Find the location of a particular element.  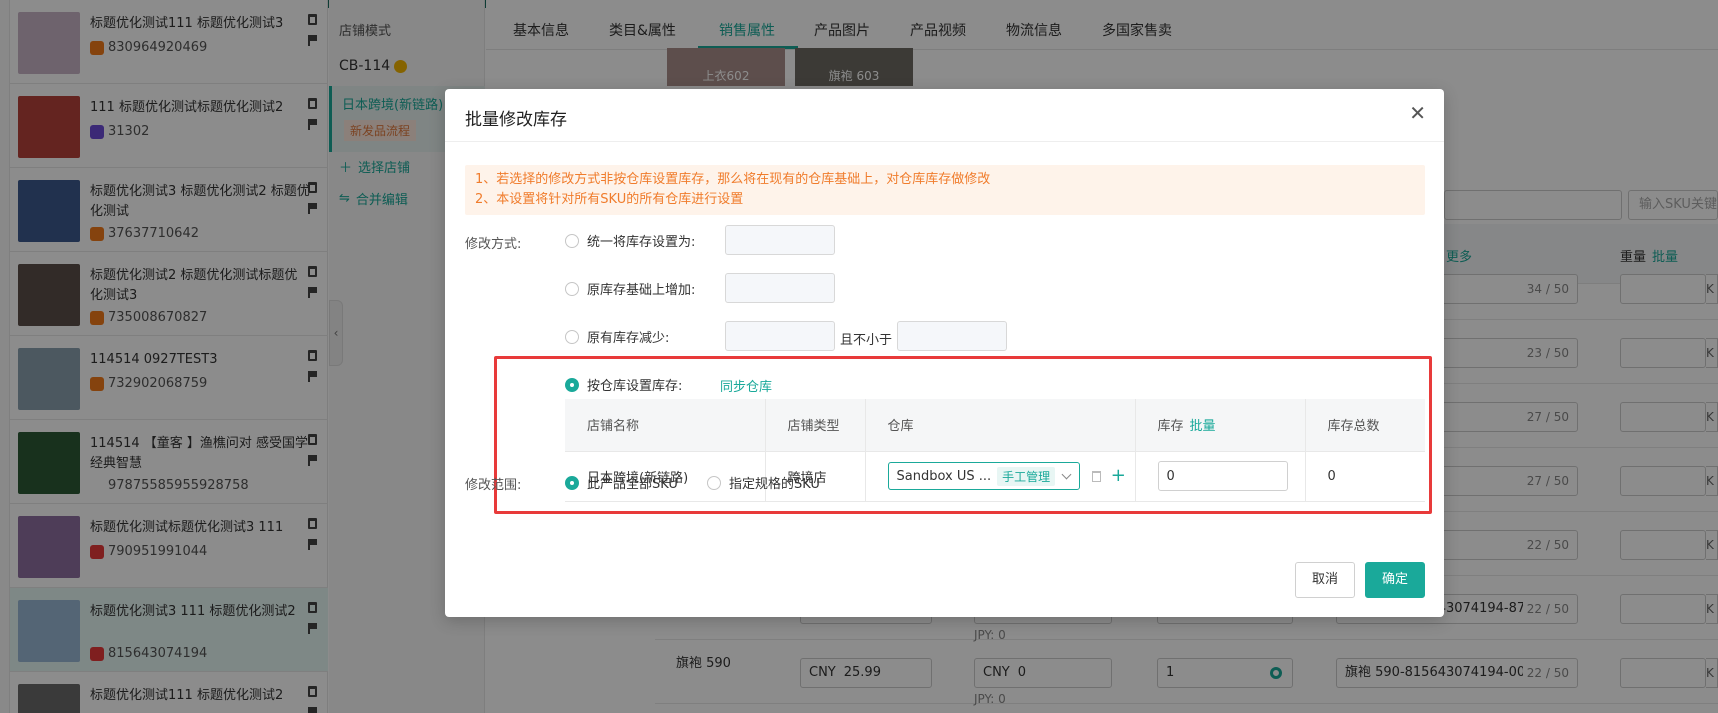

col-store-name: 店铺名称 is located at coordinates (665, 425).